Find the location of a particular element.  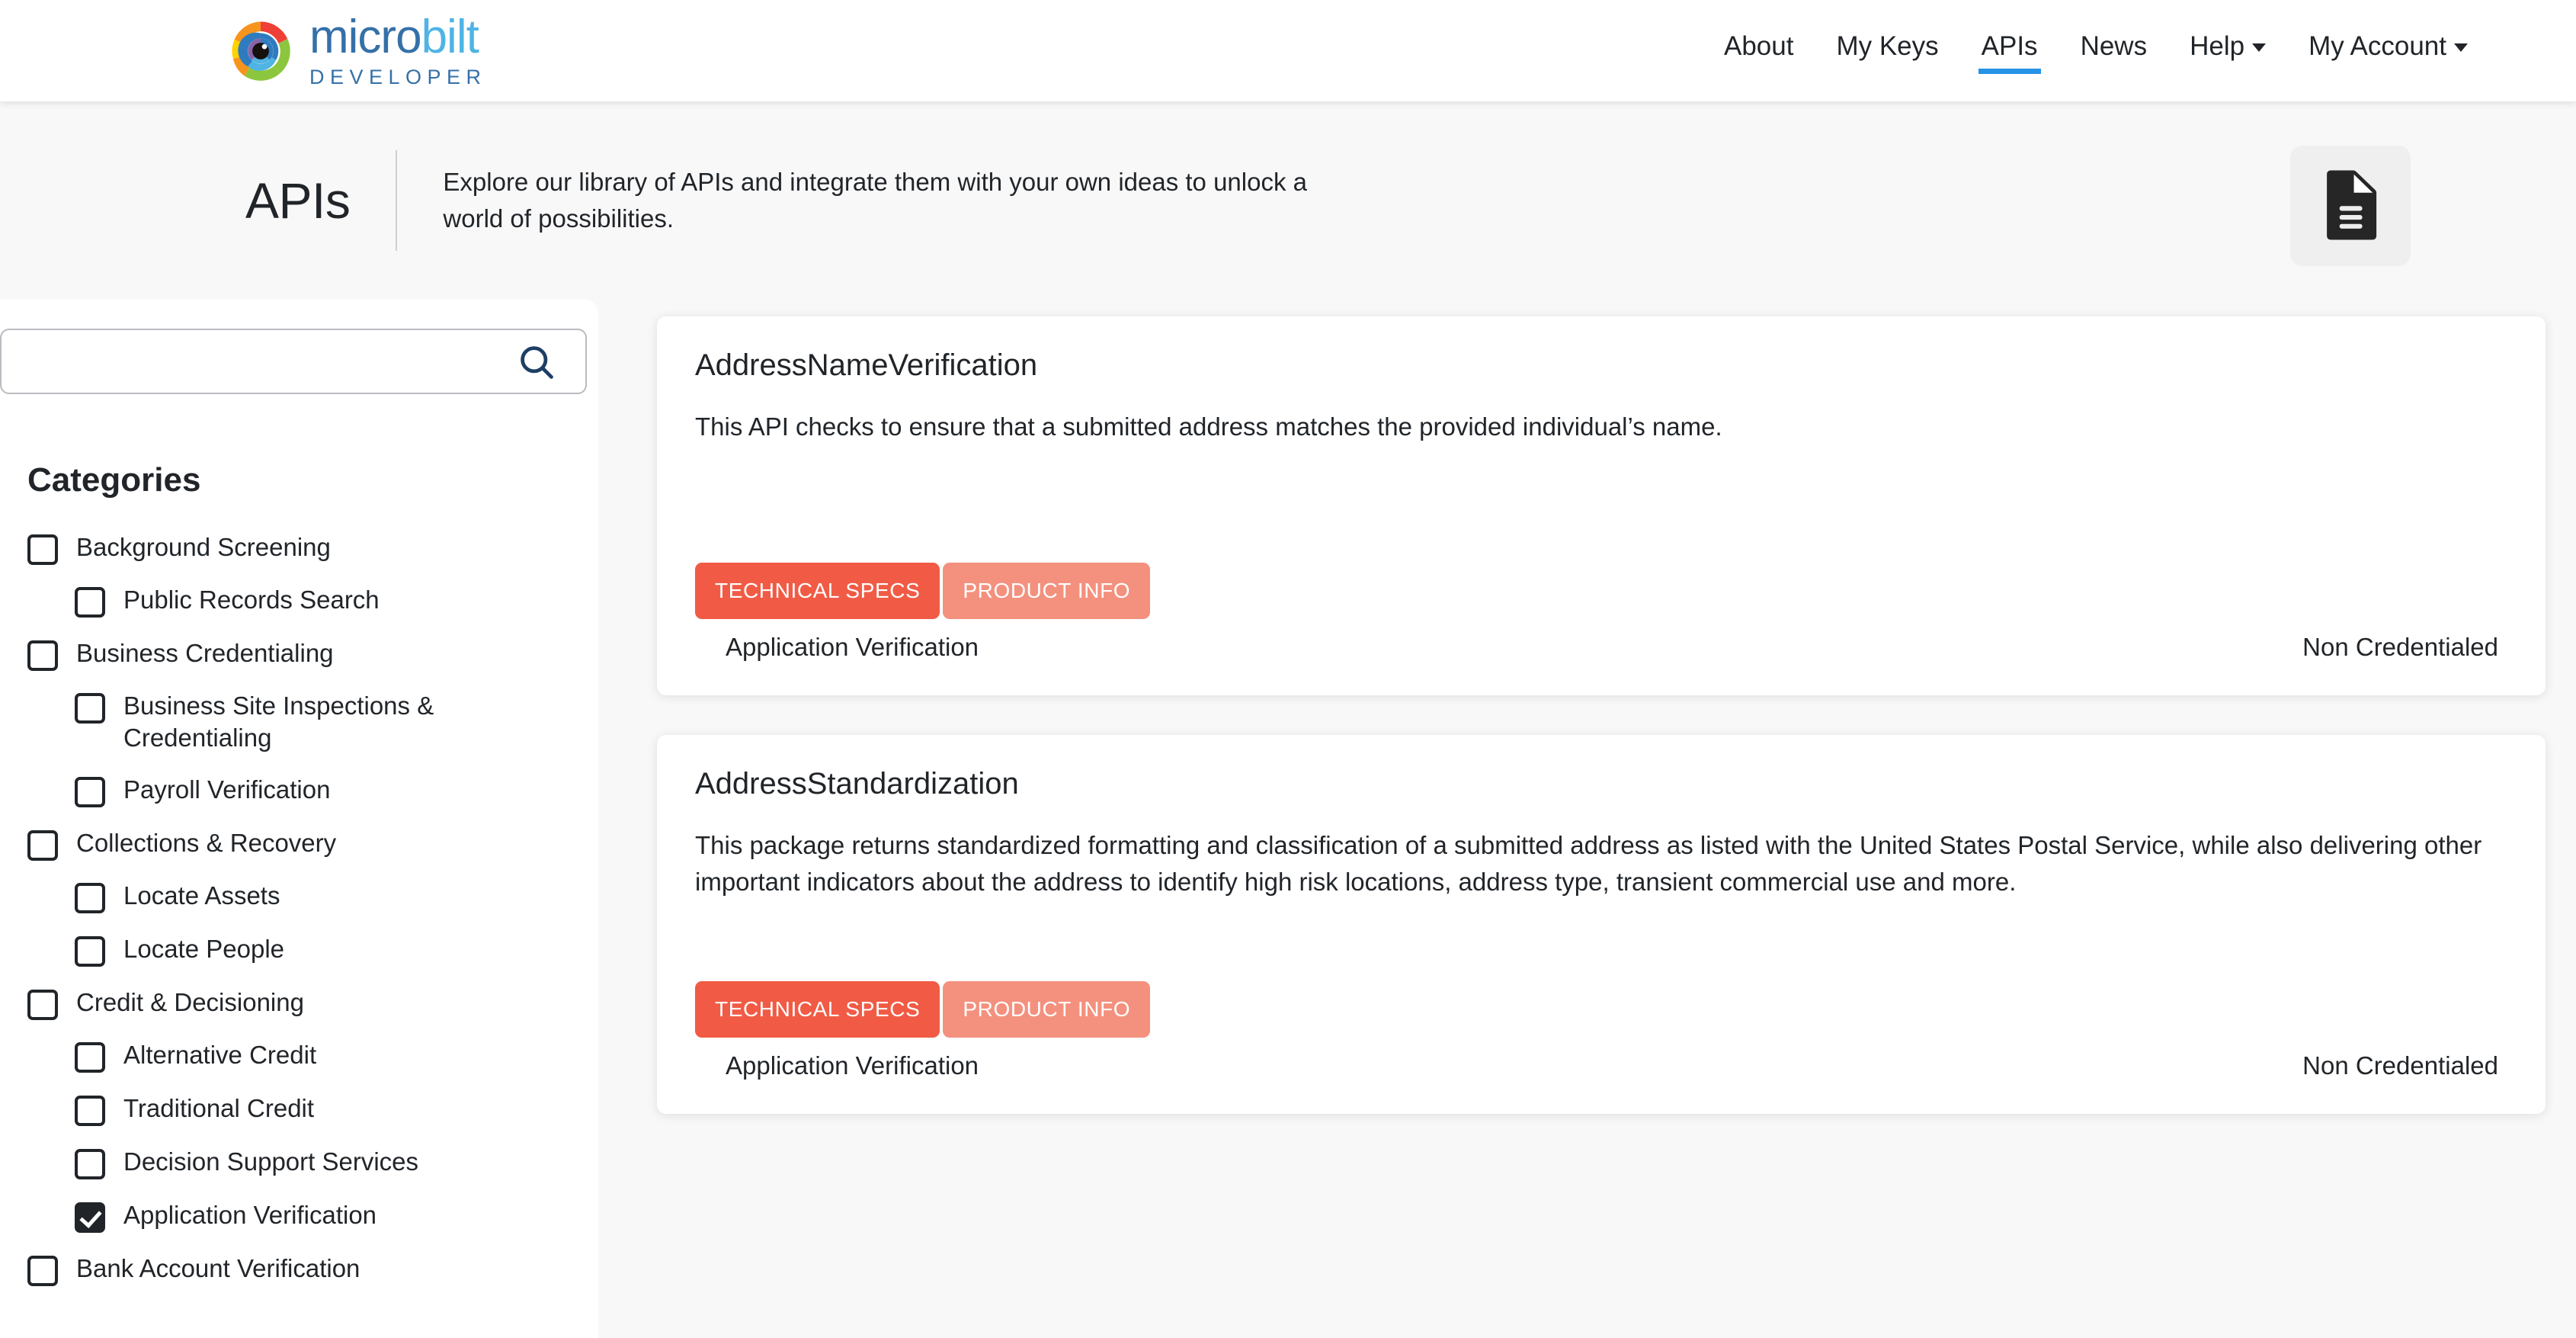

category-row: Payroll Verification is located at coordinates (299, 791).